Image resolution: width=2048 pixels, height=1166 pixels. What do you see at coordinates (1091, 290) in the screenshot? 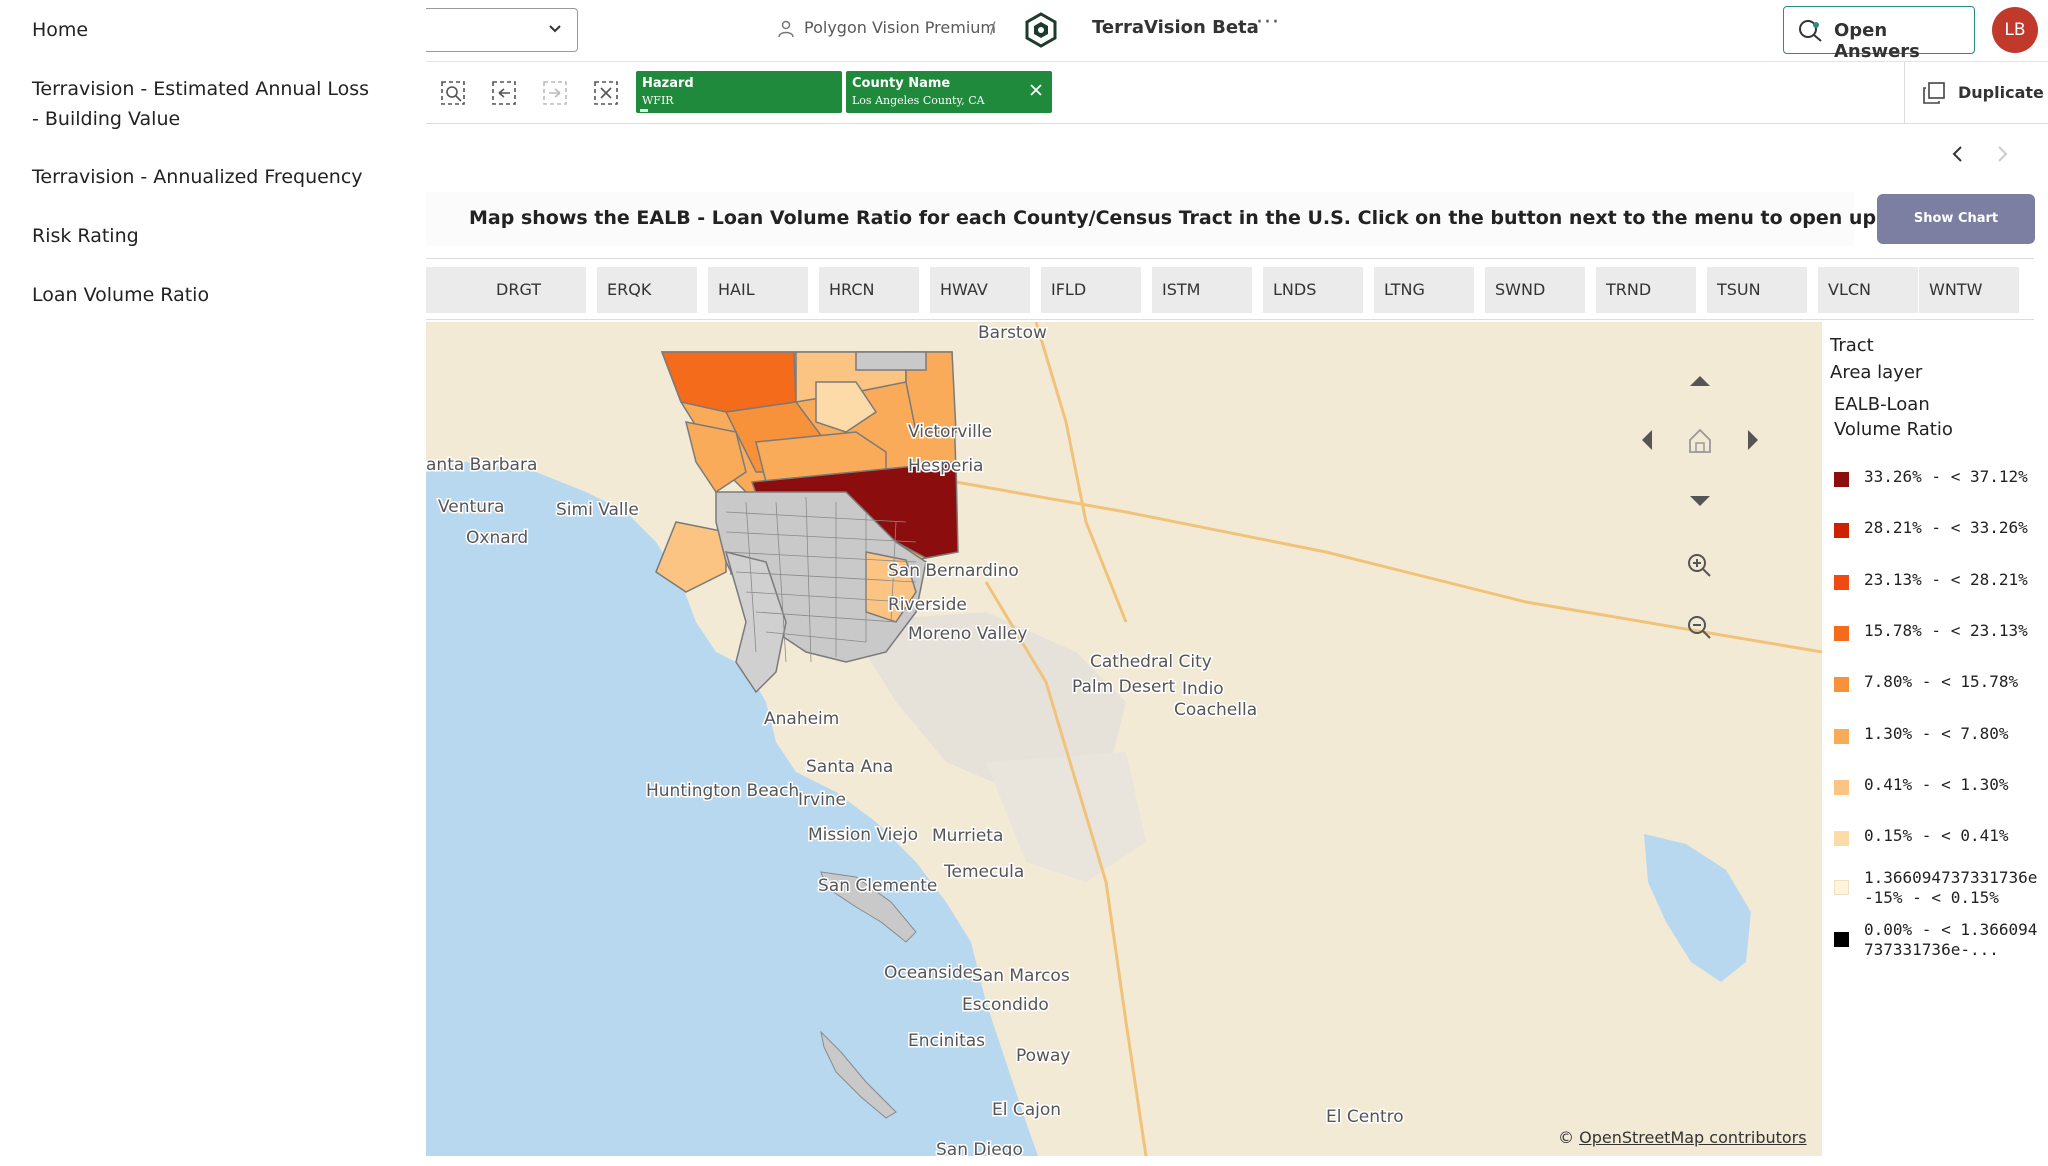
I see `hazard-button-ifld: IFLD` at bounding box center [1091, 290].